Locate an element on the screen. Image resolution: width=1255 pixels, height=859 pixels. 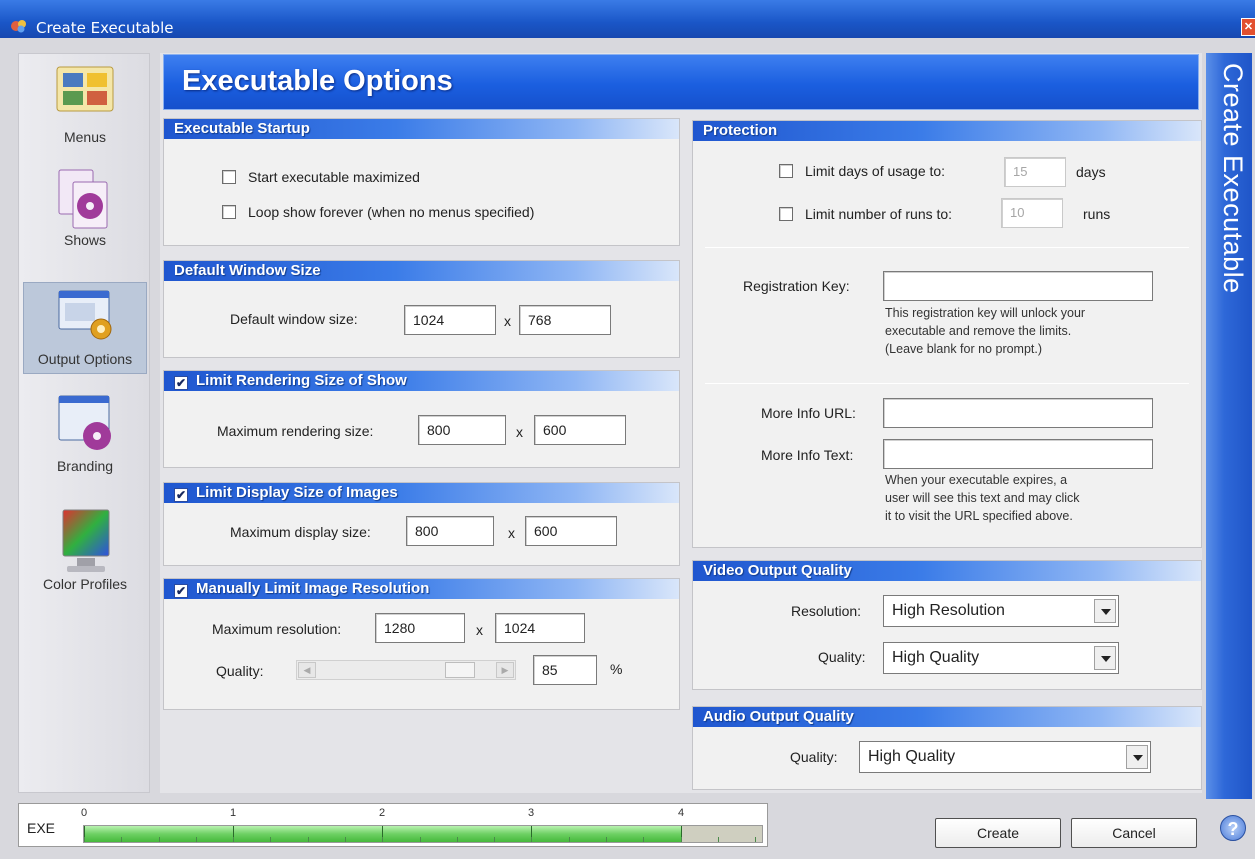
runs-unit: runs is located at coordinates (1097, 214).